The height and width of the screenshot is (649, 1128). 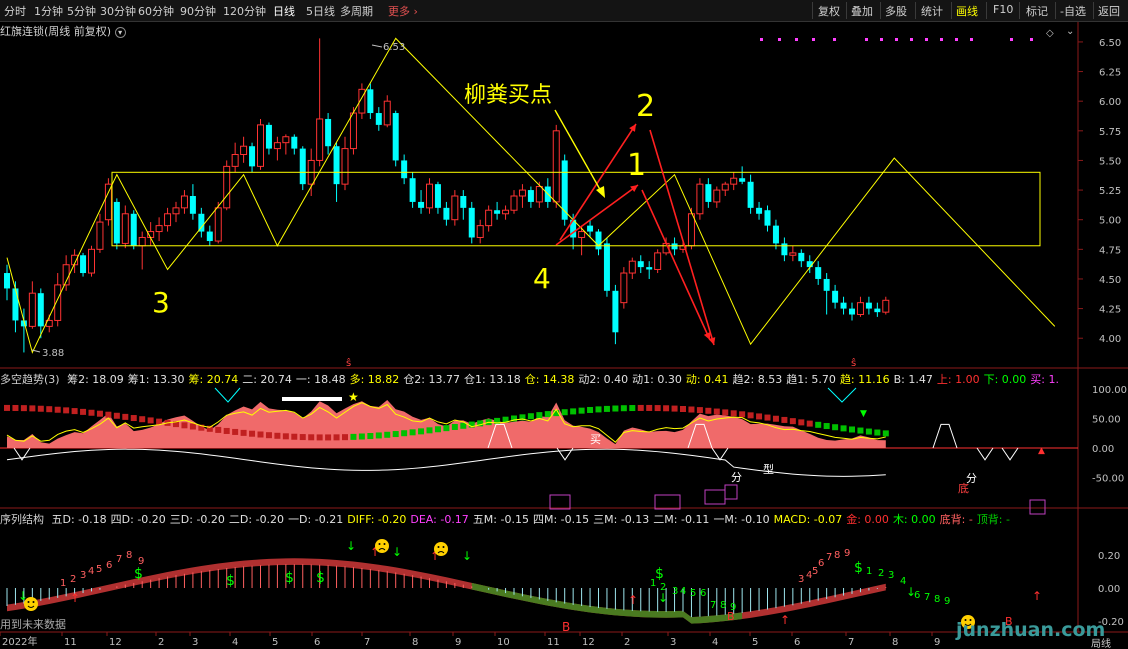 I want to click on oscillator-line, so click(x=446, y=462).